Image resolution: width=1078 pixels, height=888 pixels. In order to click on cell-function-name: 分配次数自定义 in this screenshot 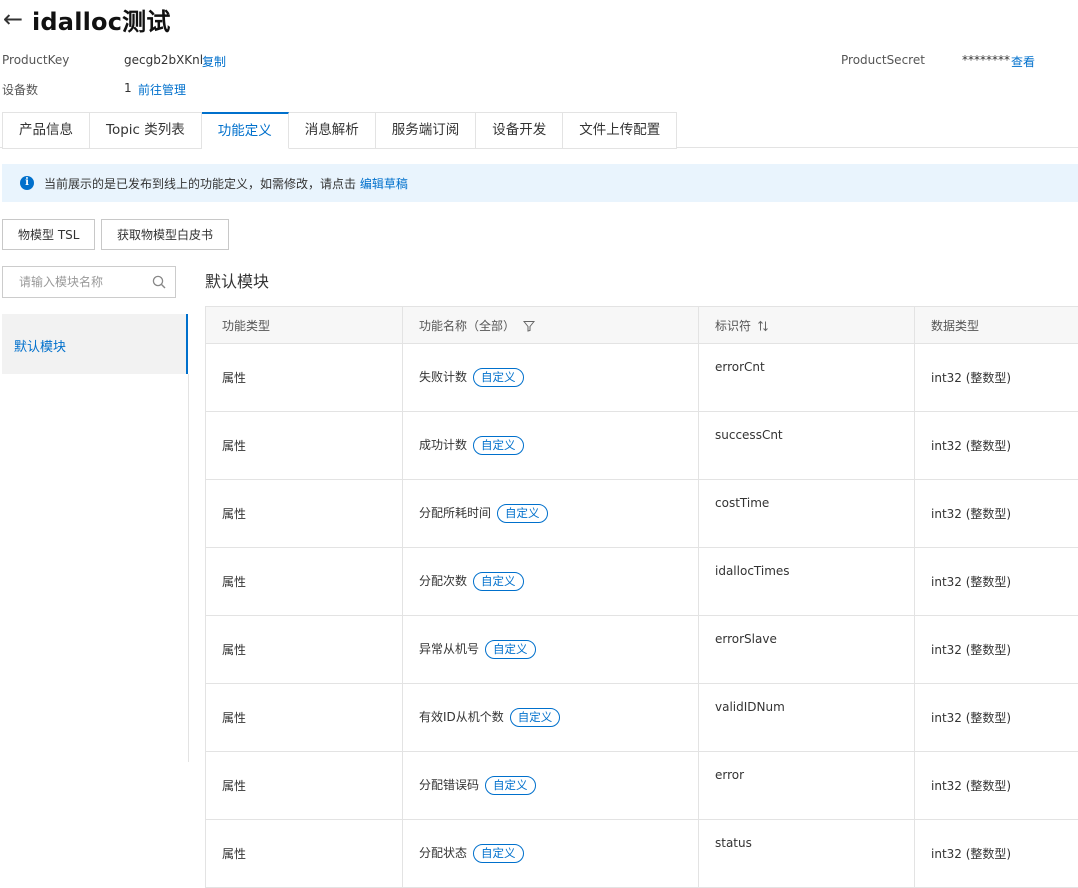, I will do `click(551, 582)`.